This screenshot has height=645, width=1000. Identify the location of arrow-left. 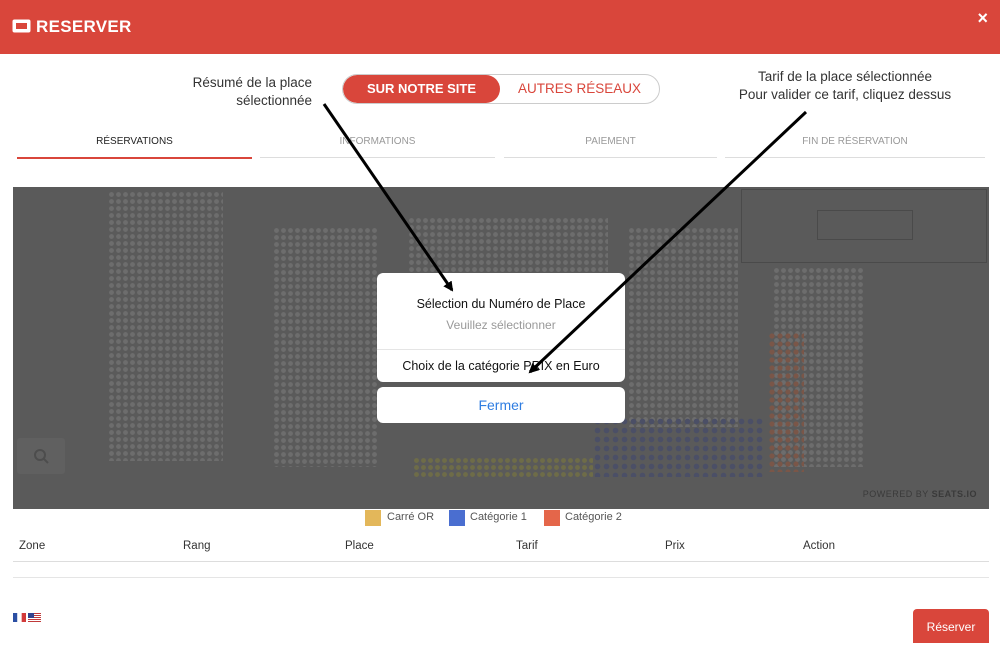
(388, 197).